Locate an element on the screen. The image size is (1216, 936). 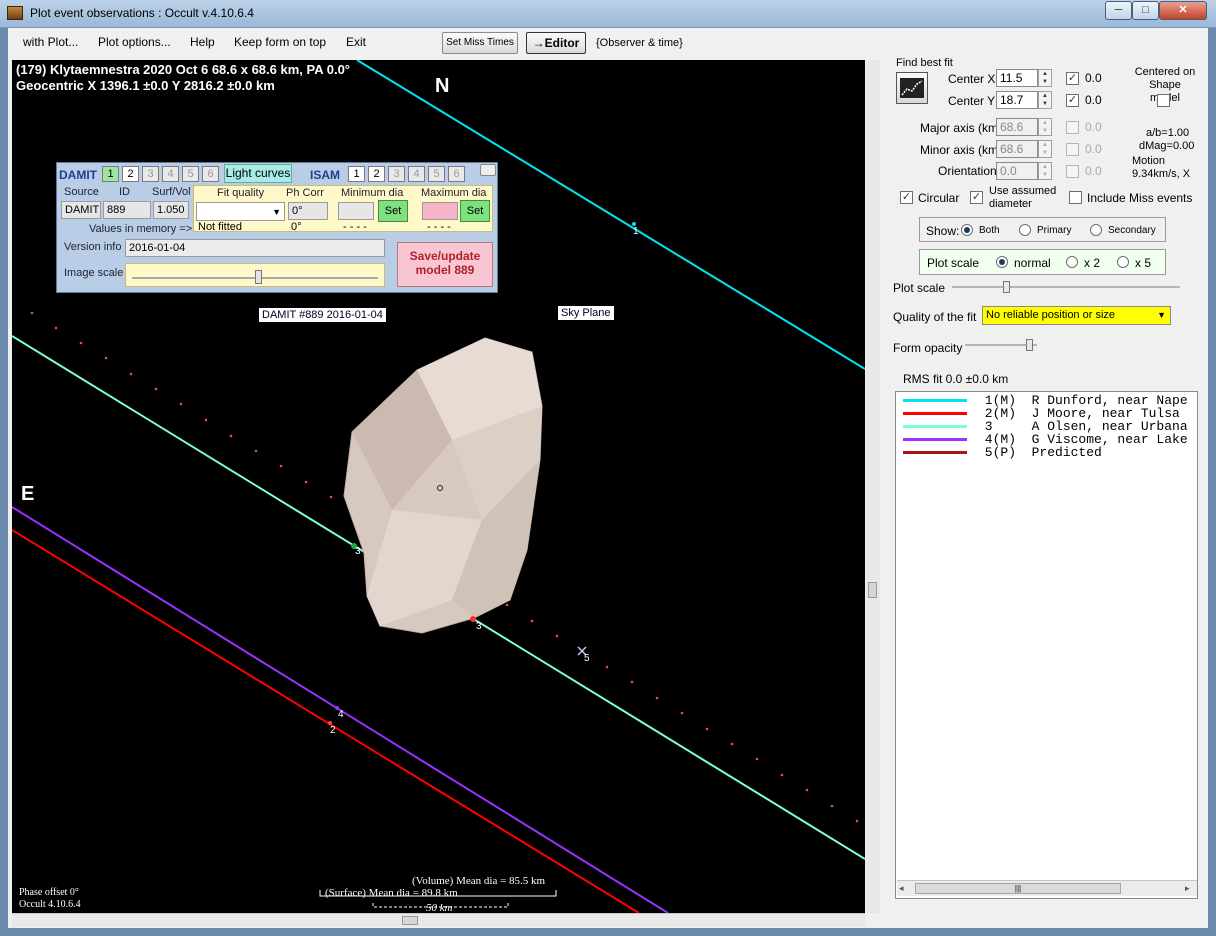
image-scale-thumb is located at coordinates (258, 277).